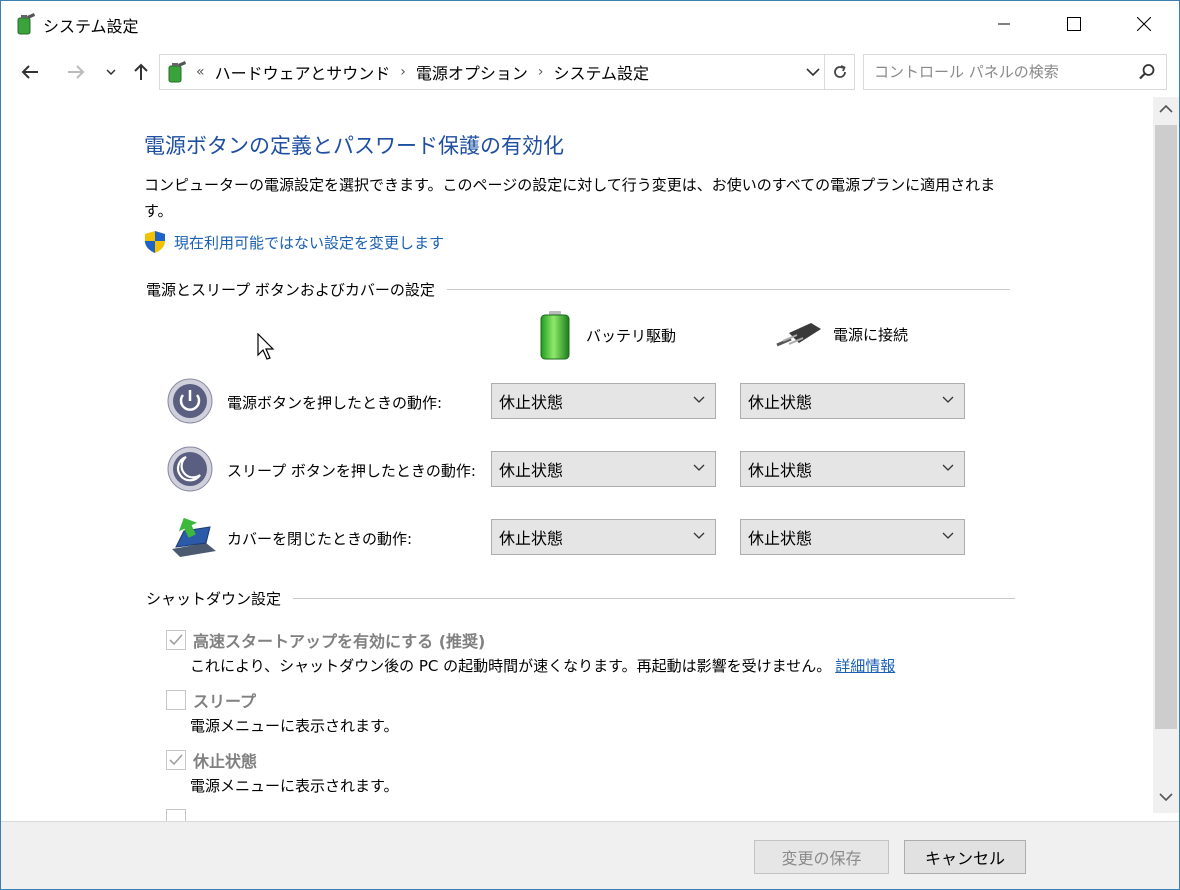  Describe the element at coordinates (590, 855) in the screenshot. I see `footer-bar: 変更の保存 キャンセル` at that location.